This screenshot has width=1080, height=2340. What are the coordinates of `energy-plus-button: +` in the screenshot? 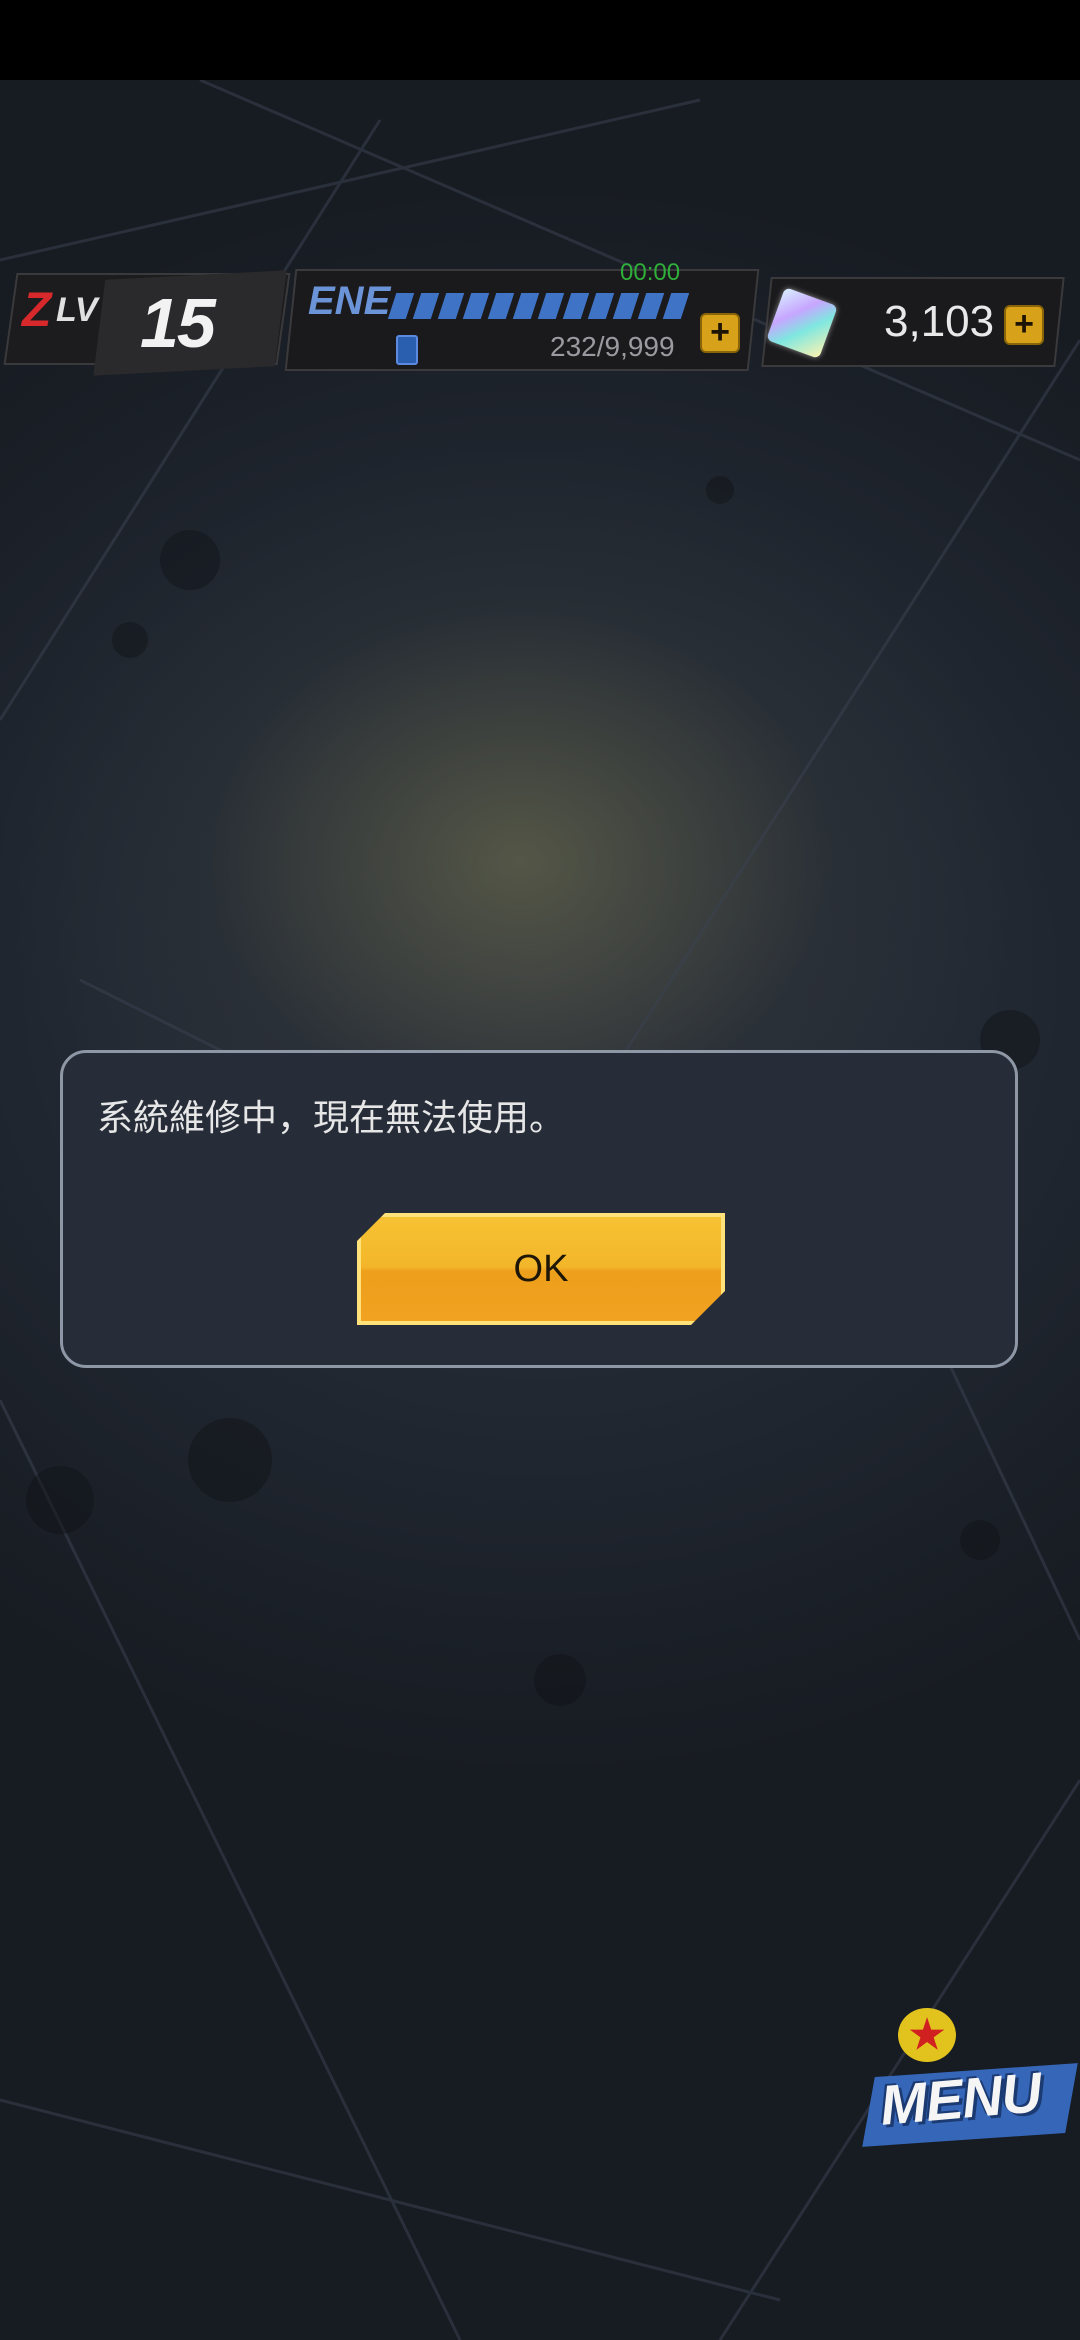 It's located at (720, 333).